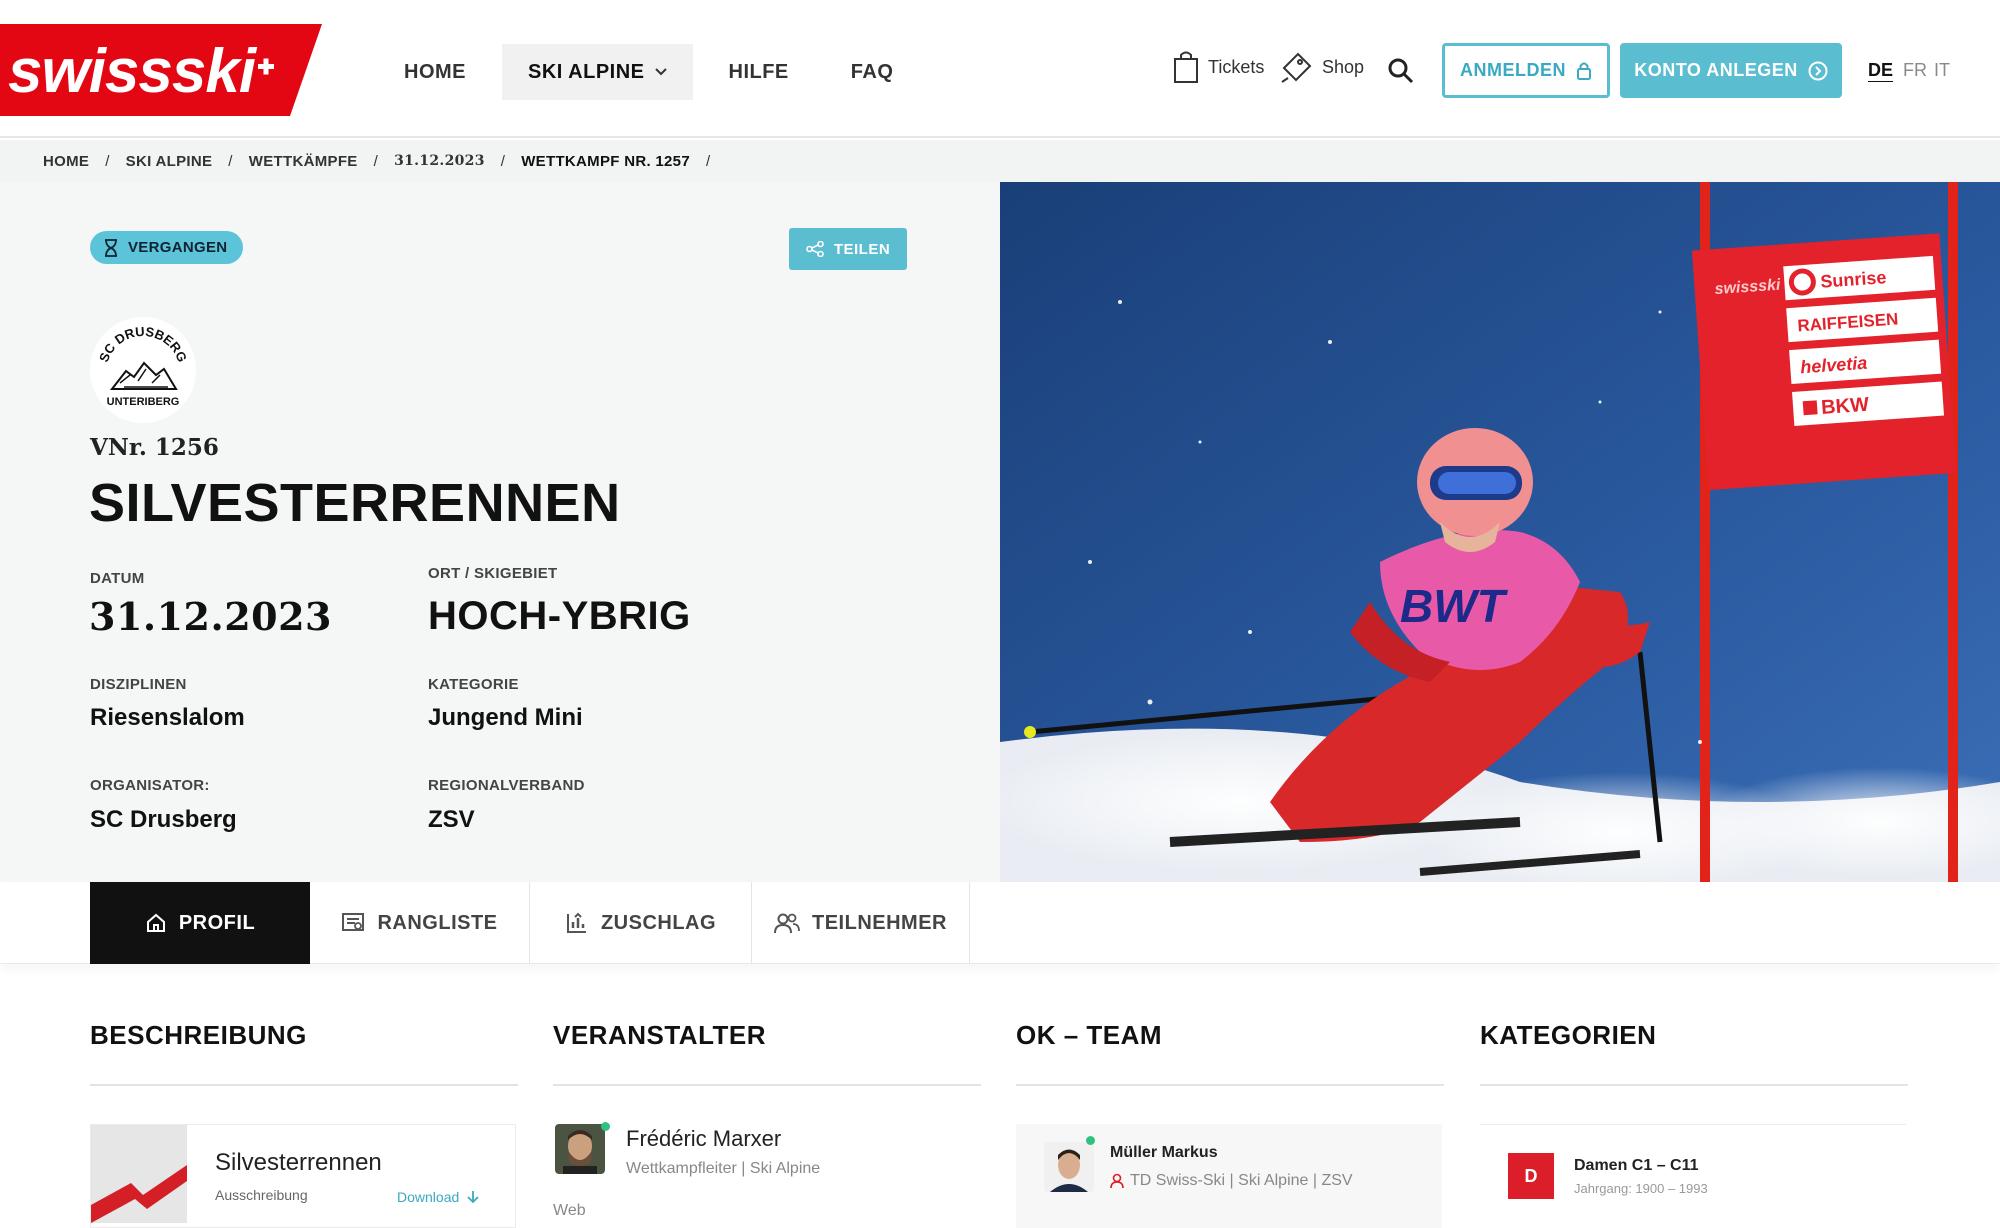 The width and height of the screenshot is (2000, 1228). What do you see at coordinates (1584, 71) in the screenshot?
I see `lock-icon` at bounding box center [1584, 71].